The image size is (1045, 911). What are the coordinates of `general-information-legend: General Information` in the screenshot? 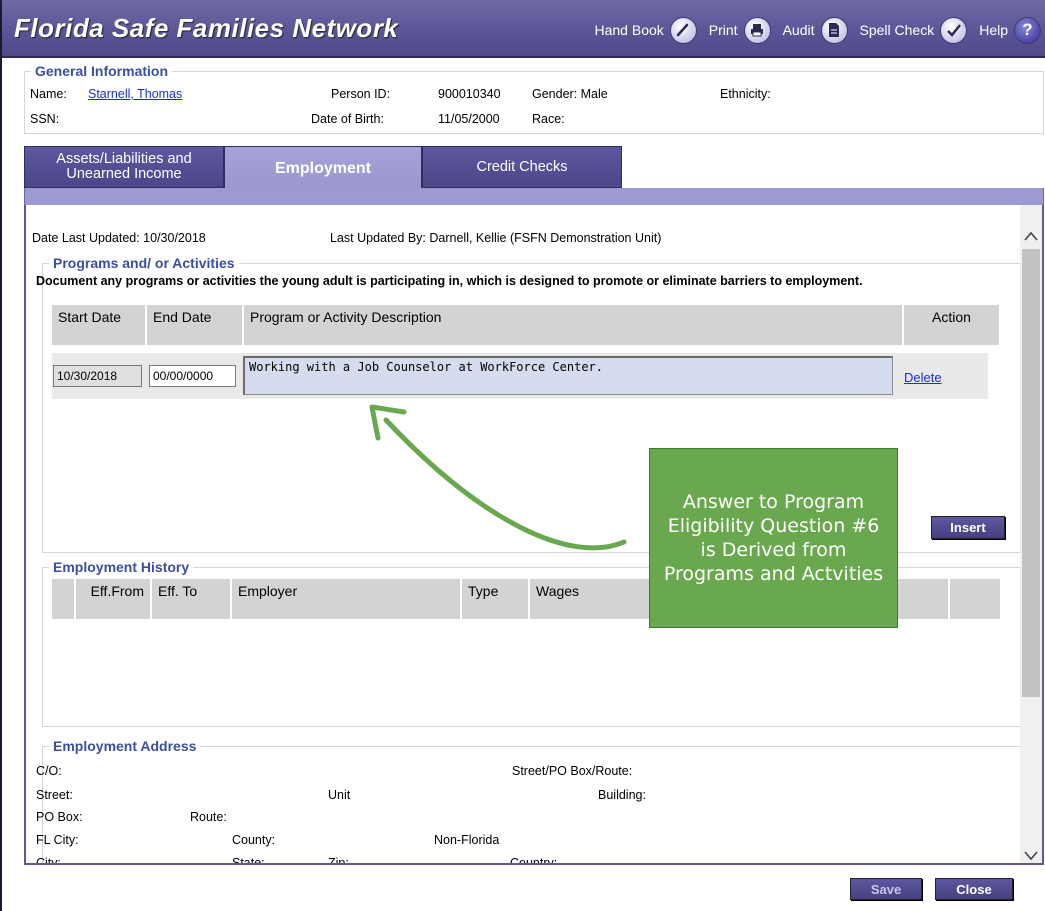 It's located at (102, 71).